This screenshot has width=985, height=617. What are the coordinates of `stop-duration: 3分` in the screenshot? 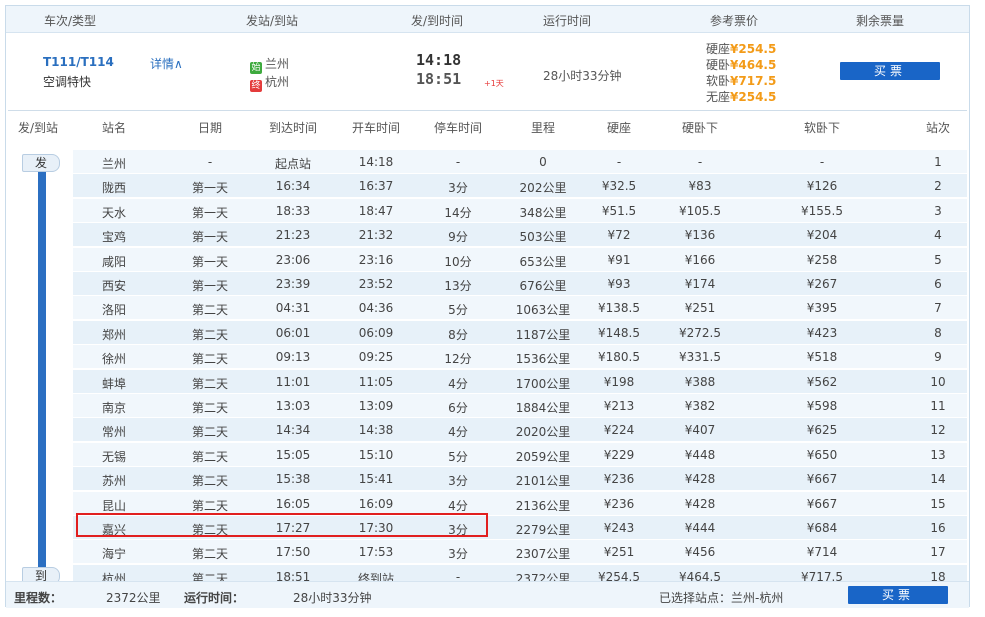 It's located at (458, 481).